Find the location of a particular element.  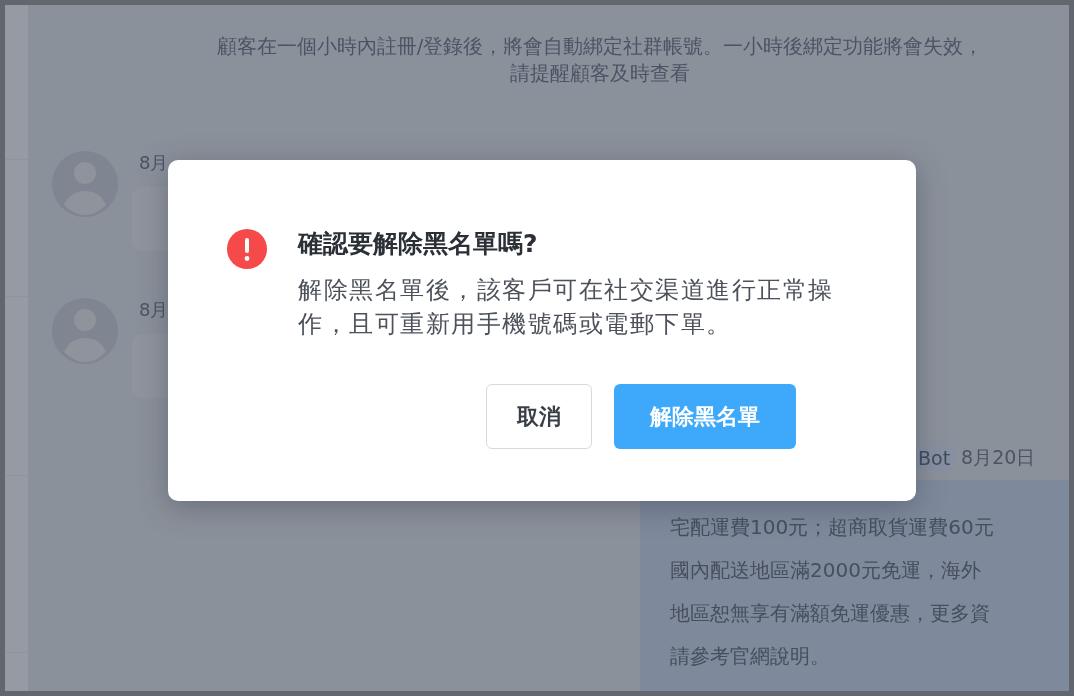

message-text: 請參考官網說明。 is located at coordinates (750, 656).